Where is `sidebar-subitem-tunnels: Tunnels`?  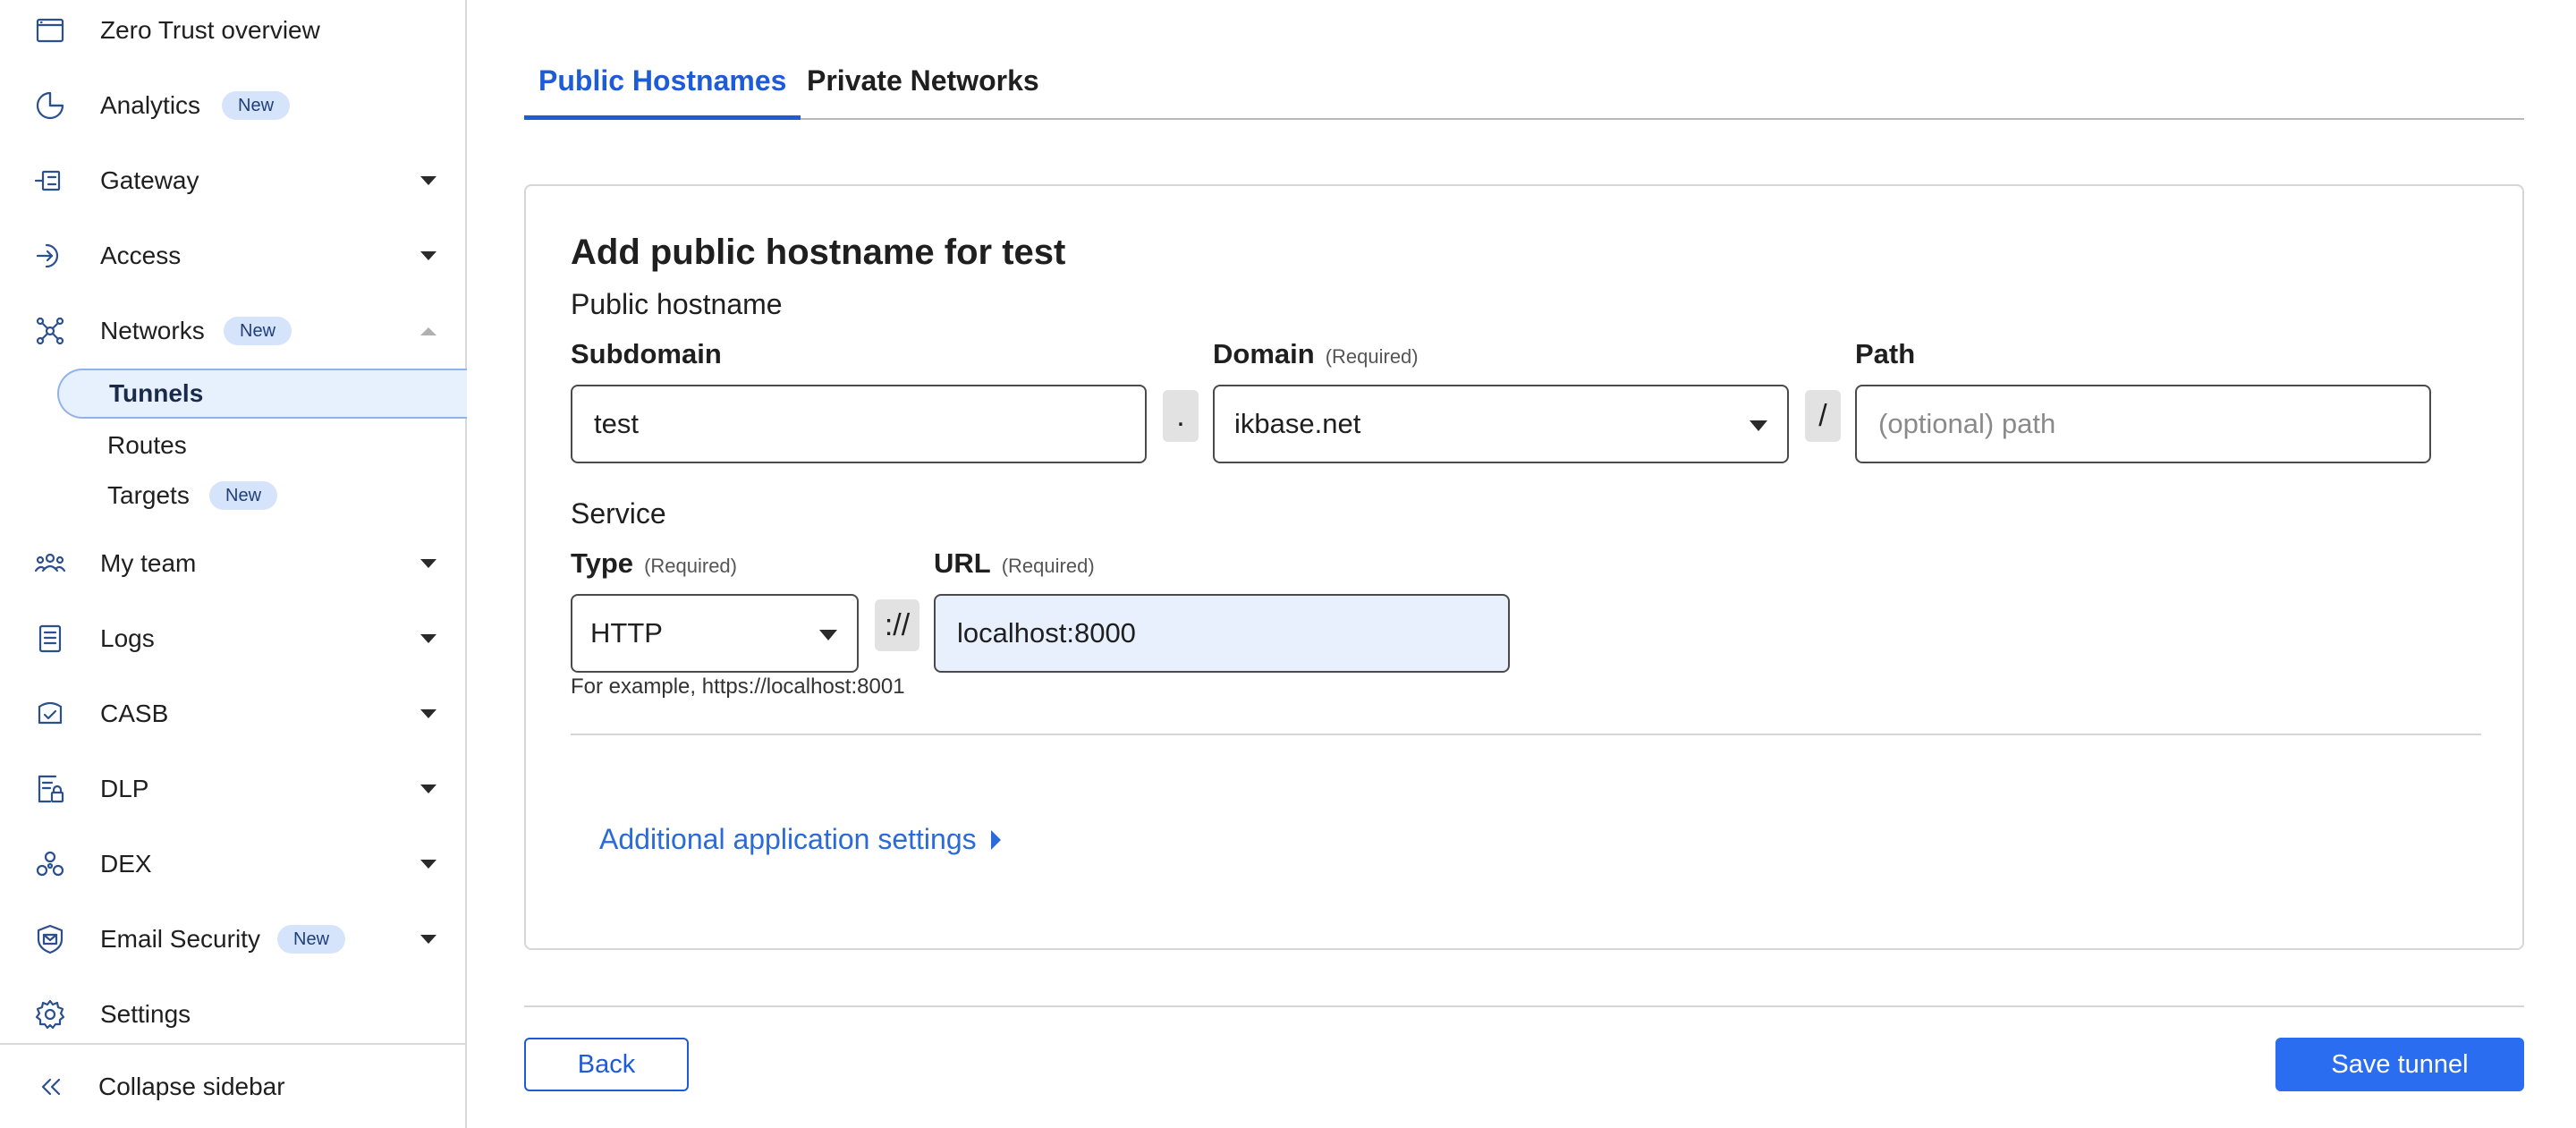
sidebar-subitem-tunnels: Tunnels is located at coordinates (262, 394).